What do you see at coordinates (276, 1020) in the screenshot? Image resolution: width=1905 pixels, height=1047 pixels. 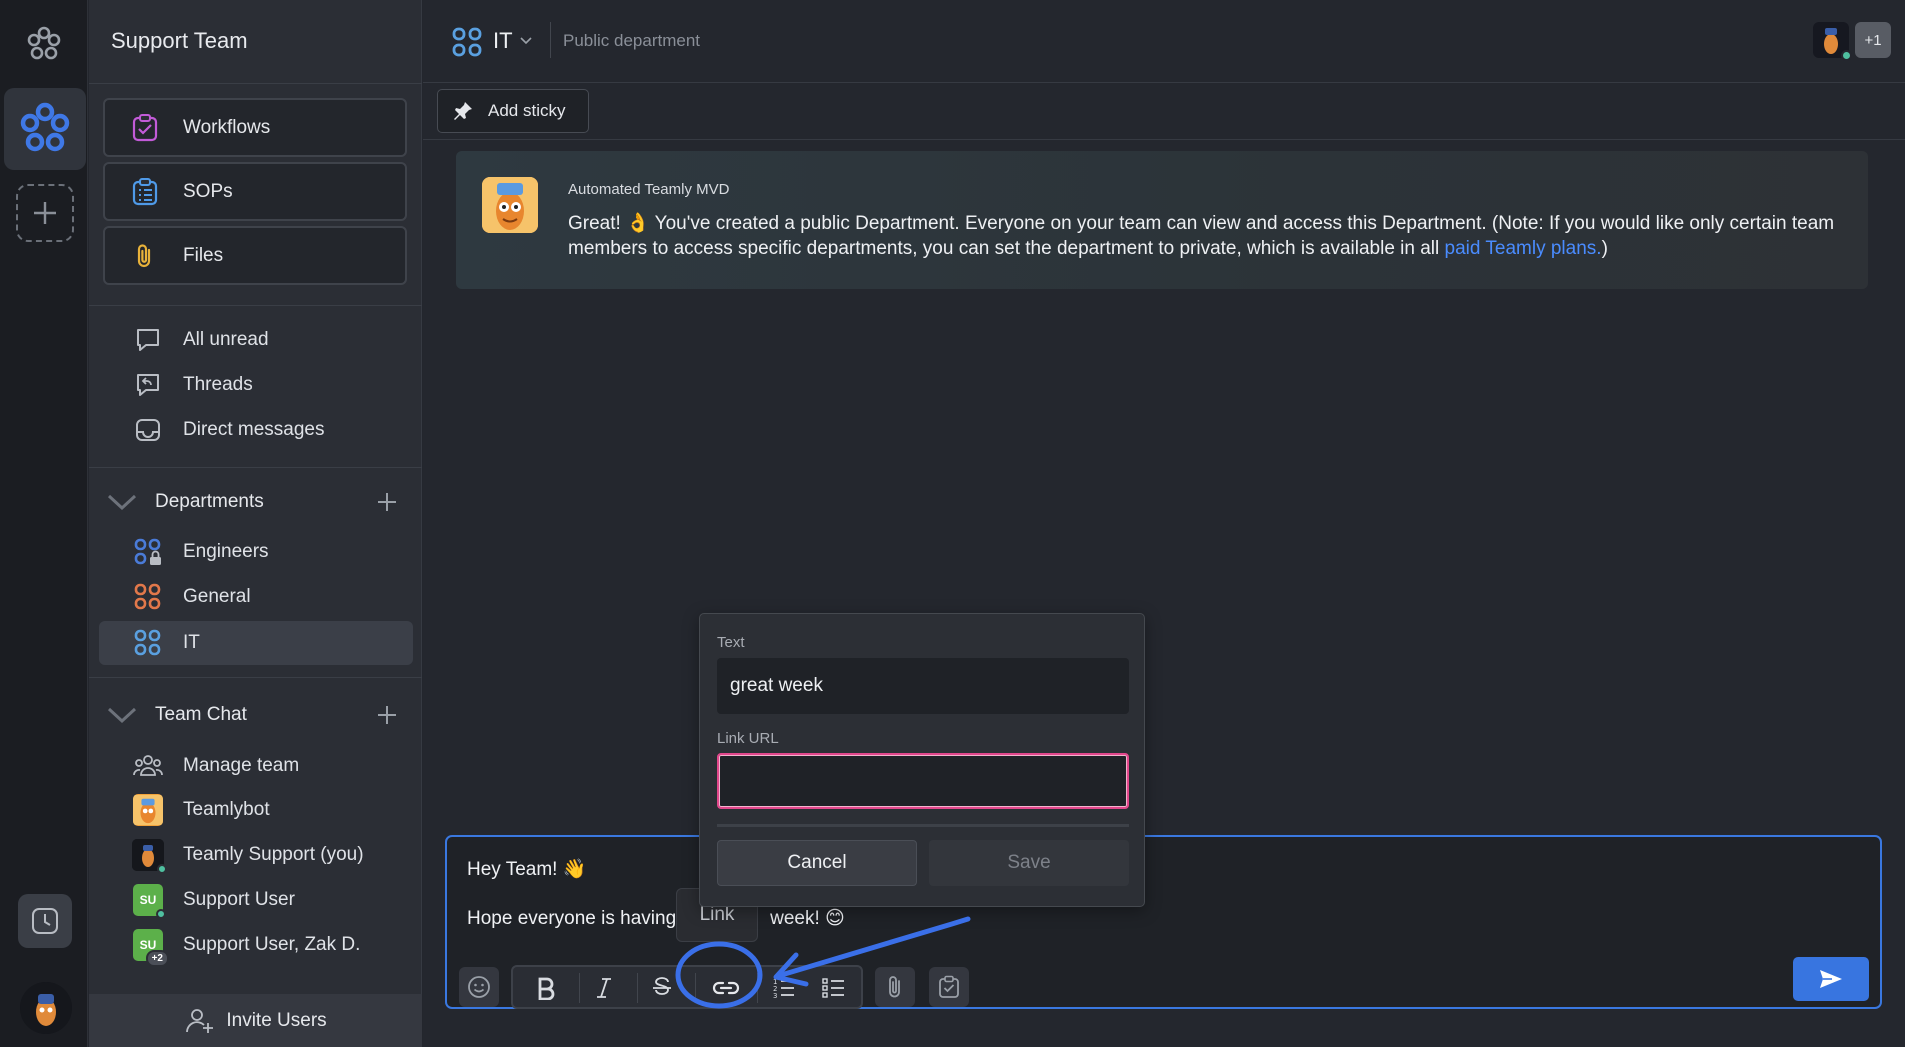 I see `invite-users-label: Invite Users` at bounding box center [276, 1020].